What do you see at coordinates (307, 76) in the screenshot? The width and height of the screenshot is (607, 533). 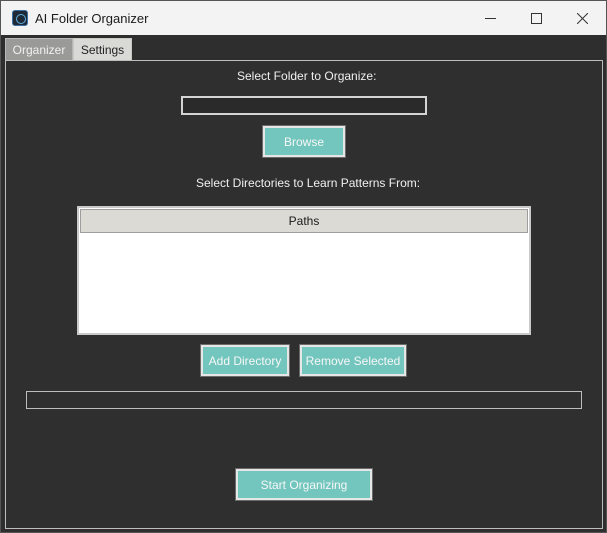 I see `select-folder-label: Select Folder to Organize:` at bounding box center [307, 76].